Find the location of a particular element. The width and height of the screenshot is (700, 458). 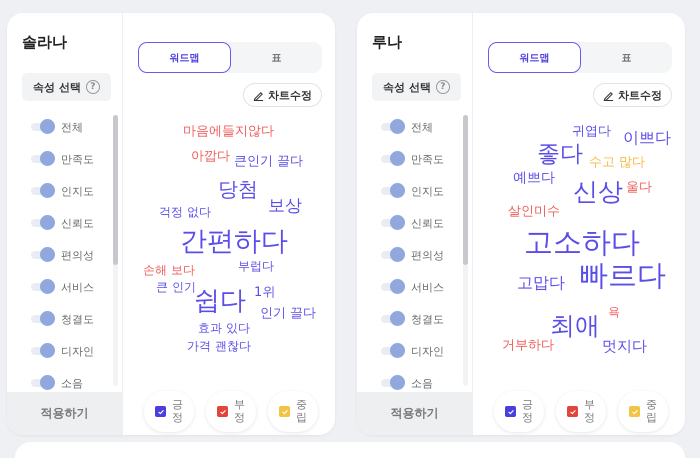

cloud-word: 수고 많다 is located at coordinates (617, 162).